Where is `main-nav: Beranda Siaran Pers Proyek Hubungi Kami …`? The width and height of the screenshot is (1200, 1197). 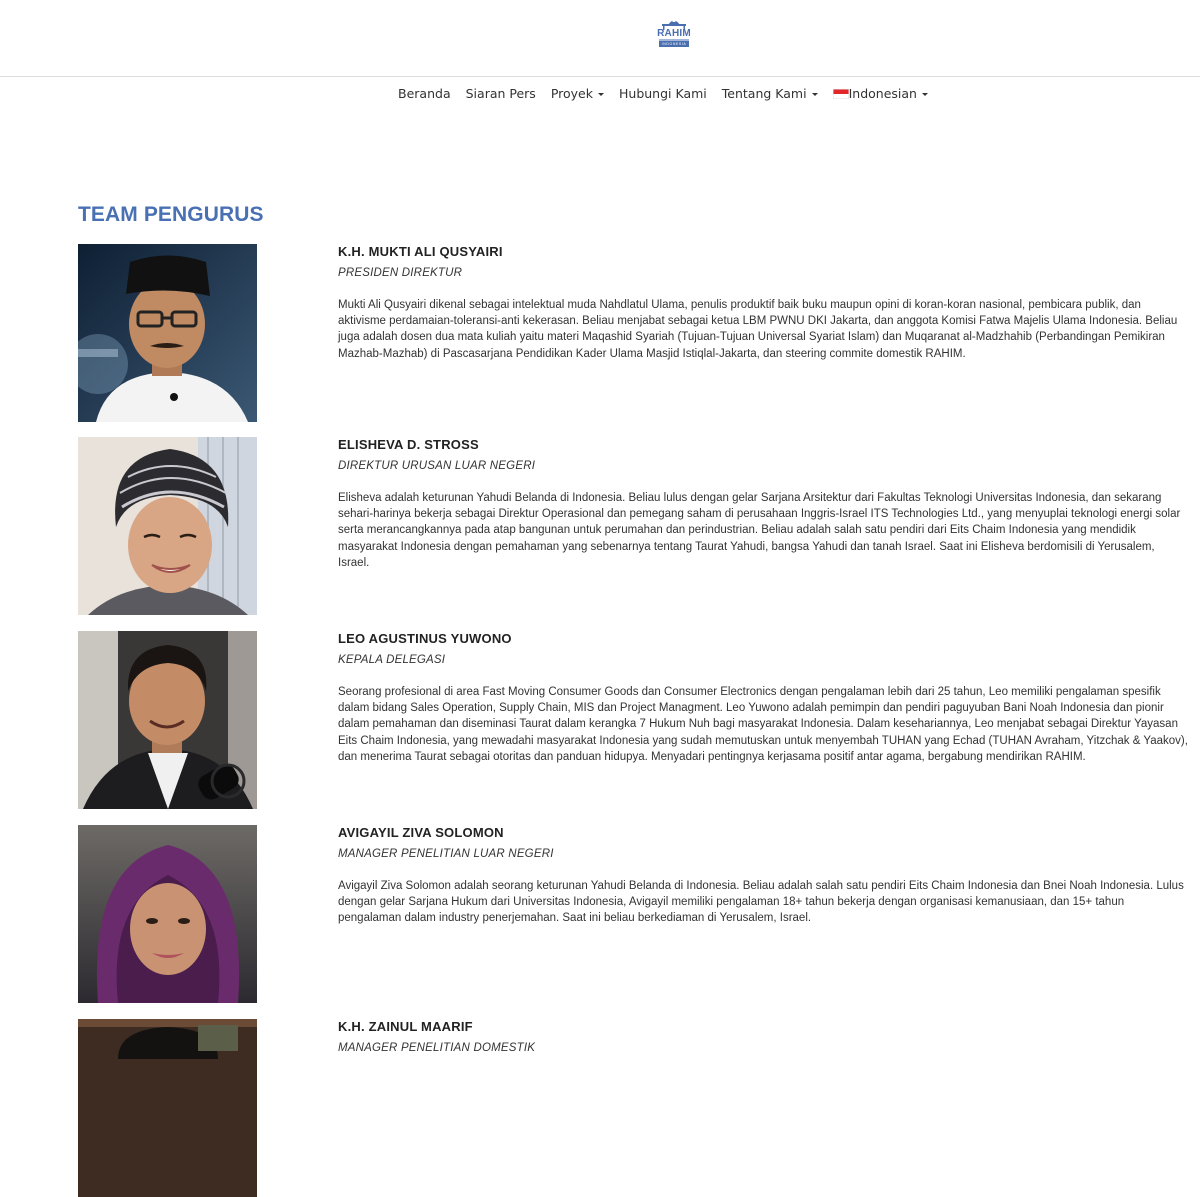
main-nav: Beranda Siaran Pers Proyek Hubungi Kami … is located at coordinates (600, 95).